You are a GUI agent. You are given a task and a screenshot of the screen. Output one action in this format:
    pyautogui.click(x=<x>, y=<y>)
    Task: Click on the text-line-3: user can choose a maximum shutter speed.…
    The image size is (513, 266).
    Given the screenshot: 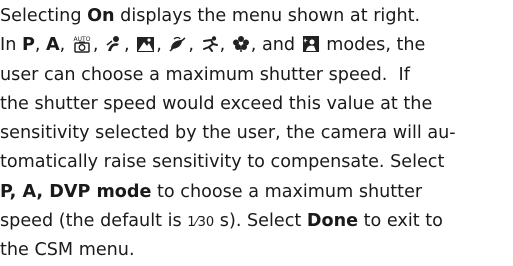 What is the action you would take?
    pyautogui.click(x=205, y=74)
    